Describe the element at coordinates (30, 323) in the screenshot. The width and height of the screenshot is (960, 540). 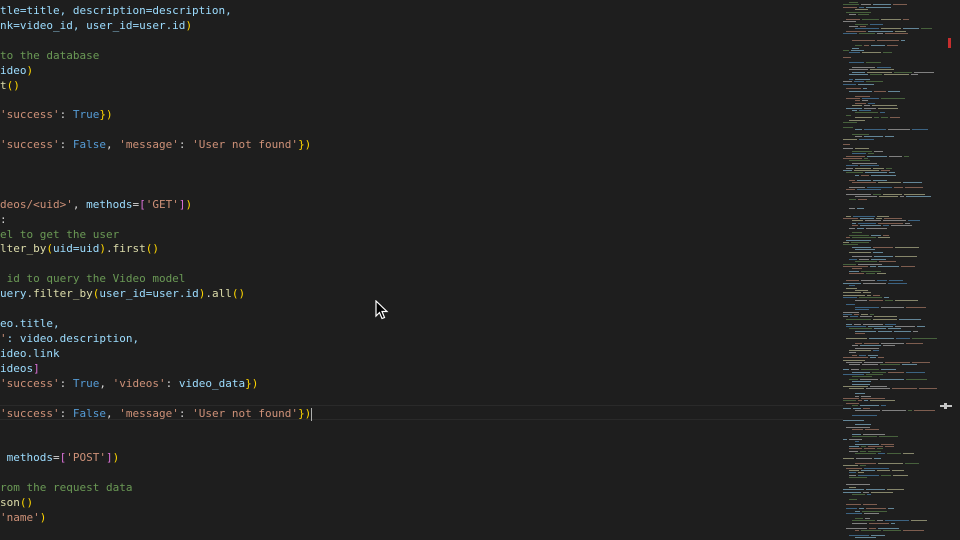
I see `code-line: eo.title,` at that location.